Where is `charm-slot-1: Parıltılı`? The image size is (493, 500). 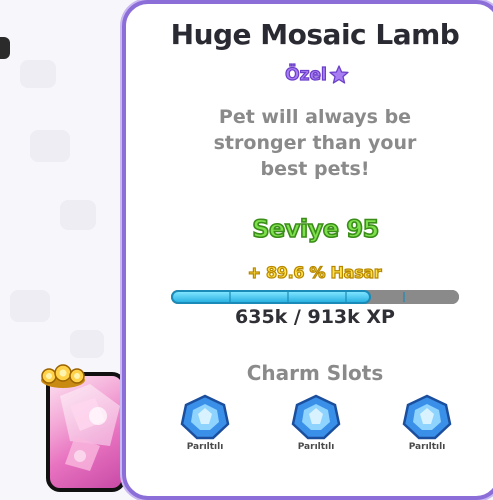
charm-slot-1: Parıltılı is located at coordinates (205, 423).